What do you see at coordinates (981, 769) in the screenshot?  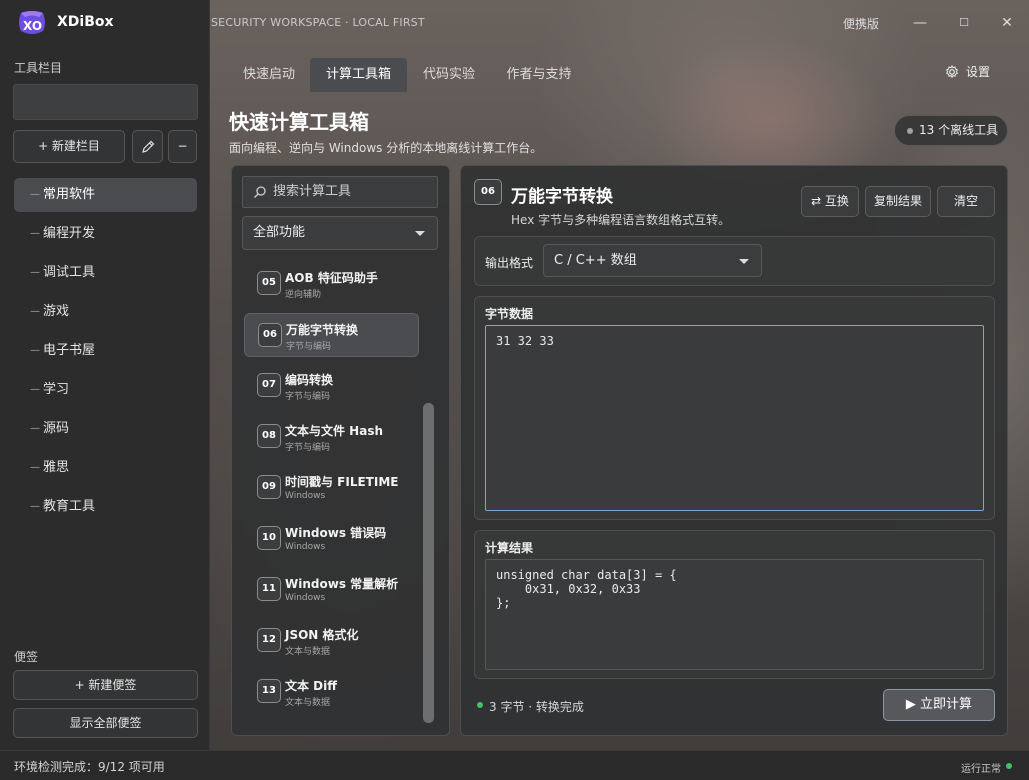 I see `running-status: 运行正常` at bounding box center [981, 769].